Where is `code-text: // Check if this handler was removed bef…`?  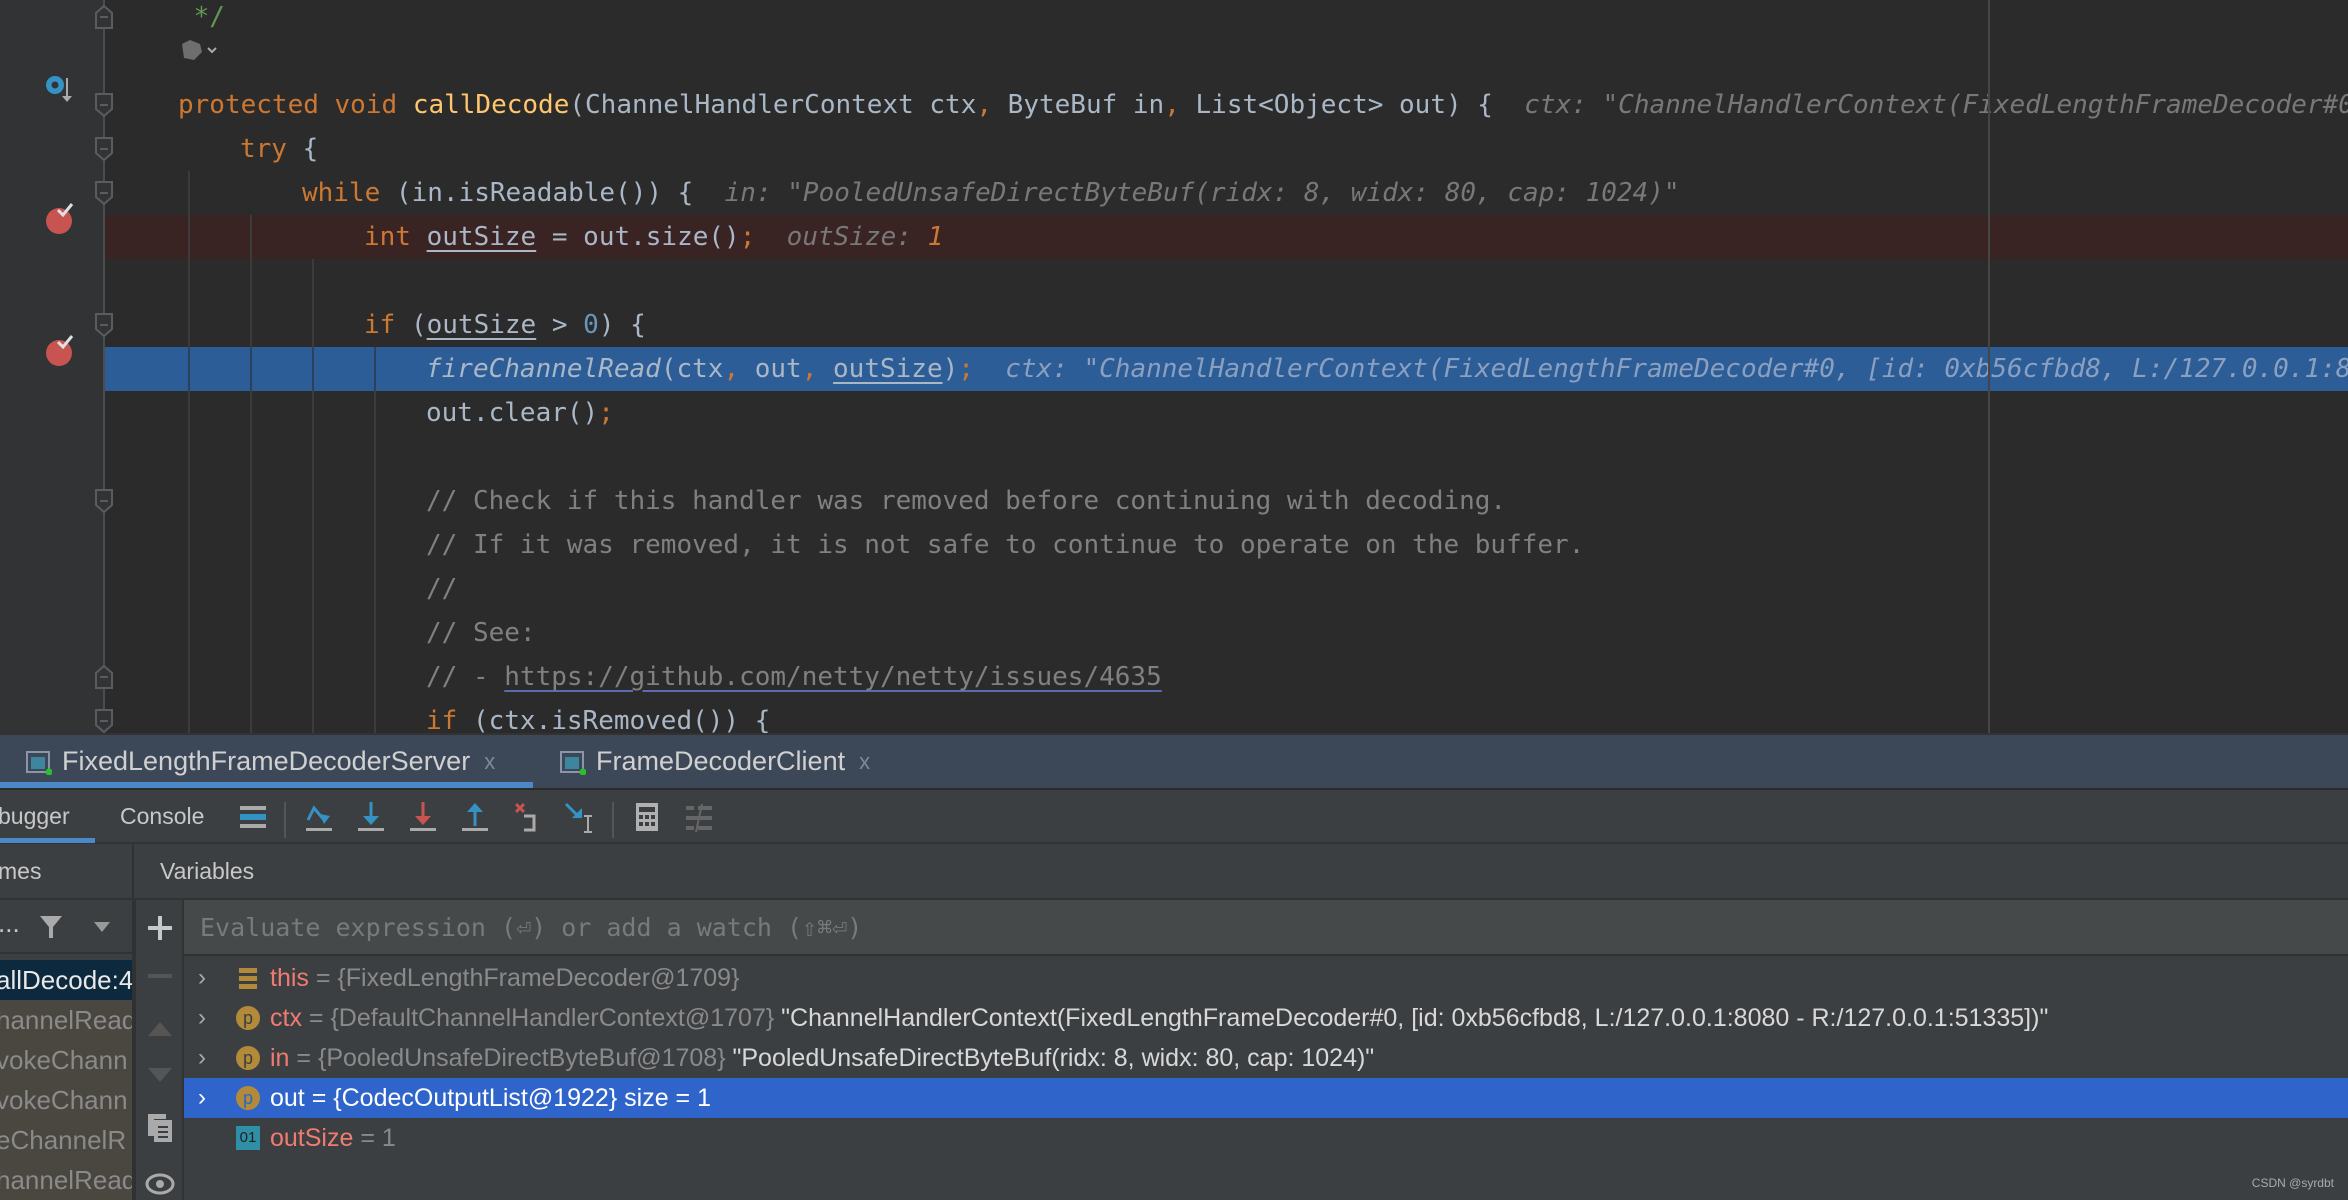
code-text: // Check if this handler was removed bef… is located at coordinates (966, 501).